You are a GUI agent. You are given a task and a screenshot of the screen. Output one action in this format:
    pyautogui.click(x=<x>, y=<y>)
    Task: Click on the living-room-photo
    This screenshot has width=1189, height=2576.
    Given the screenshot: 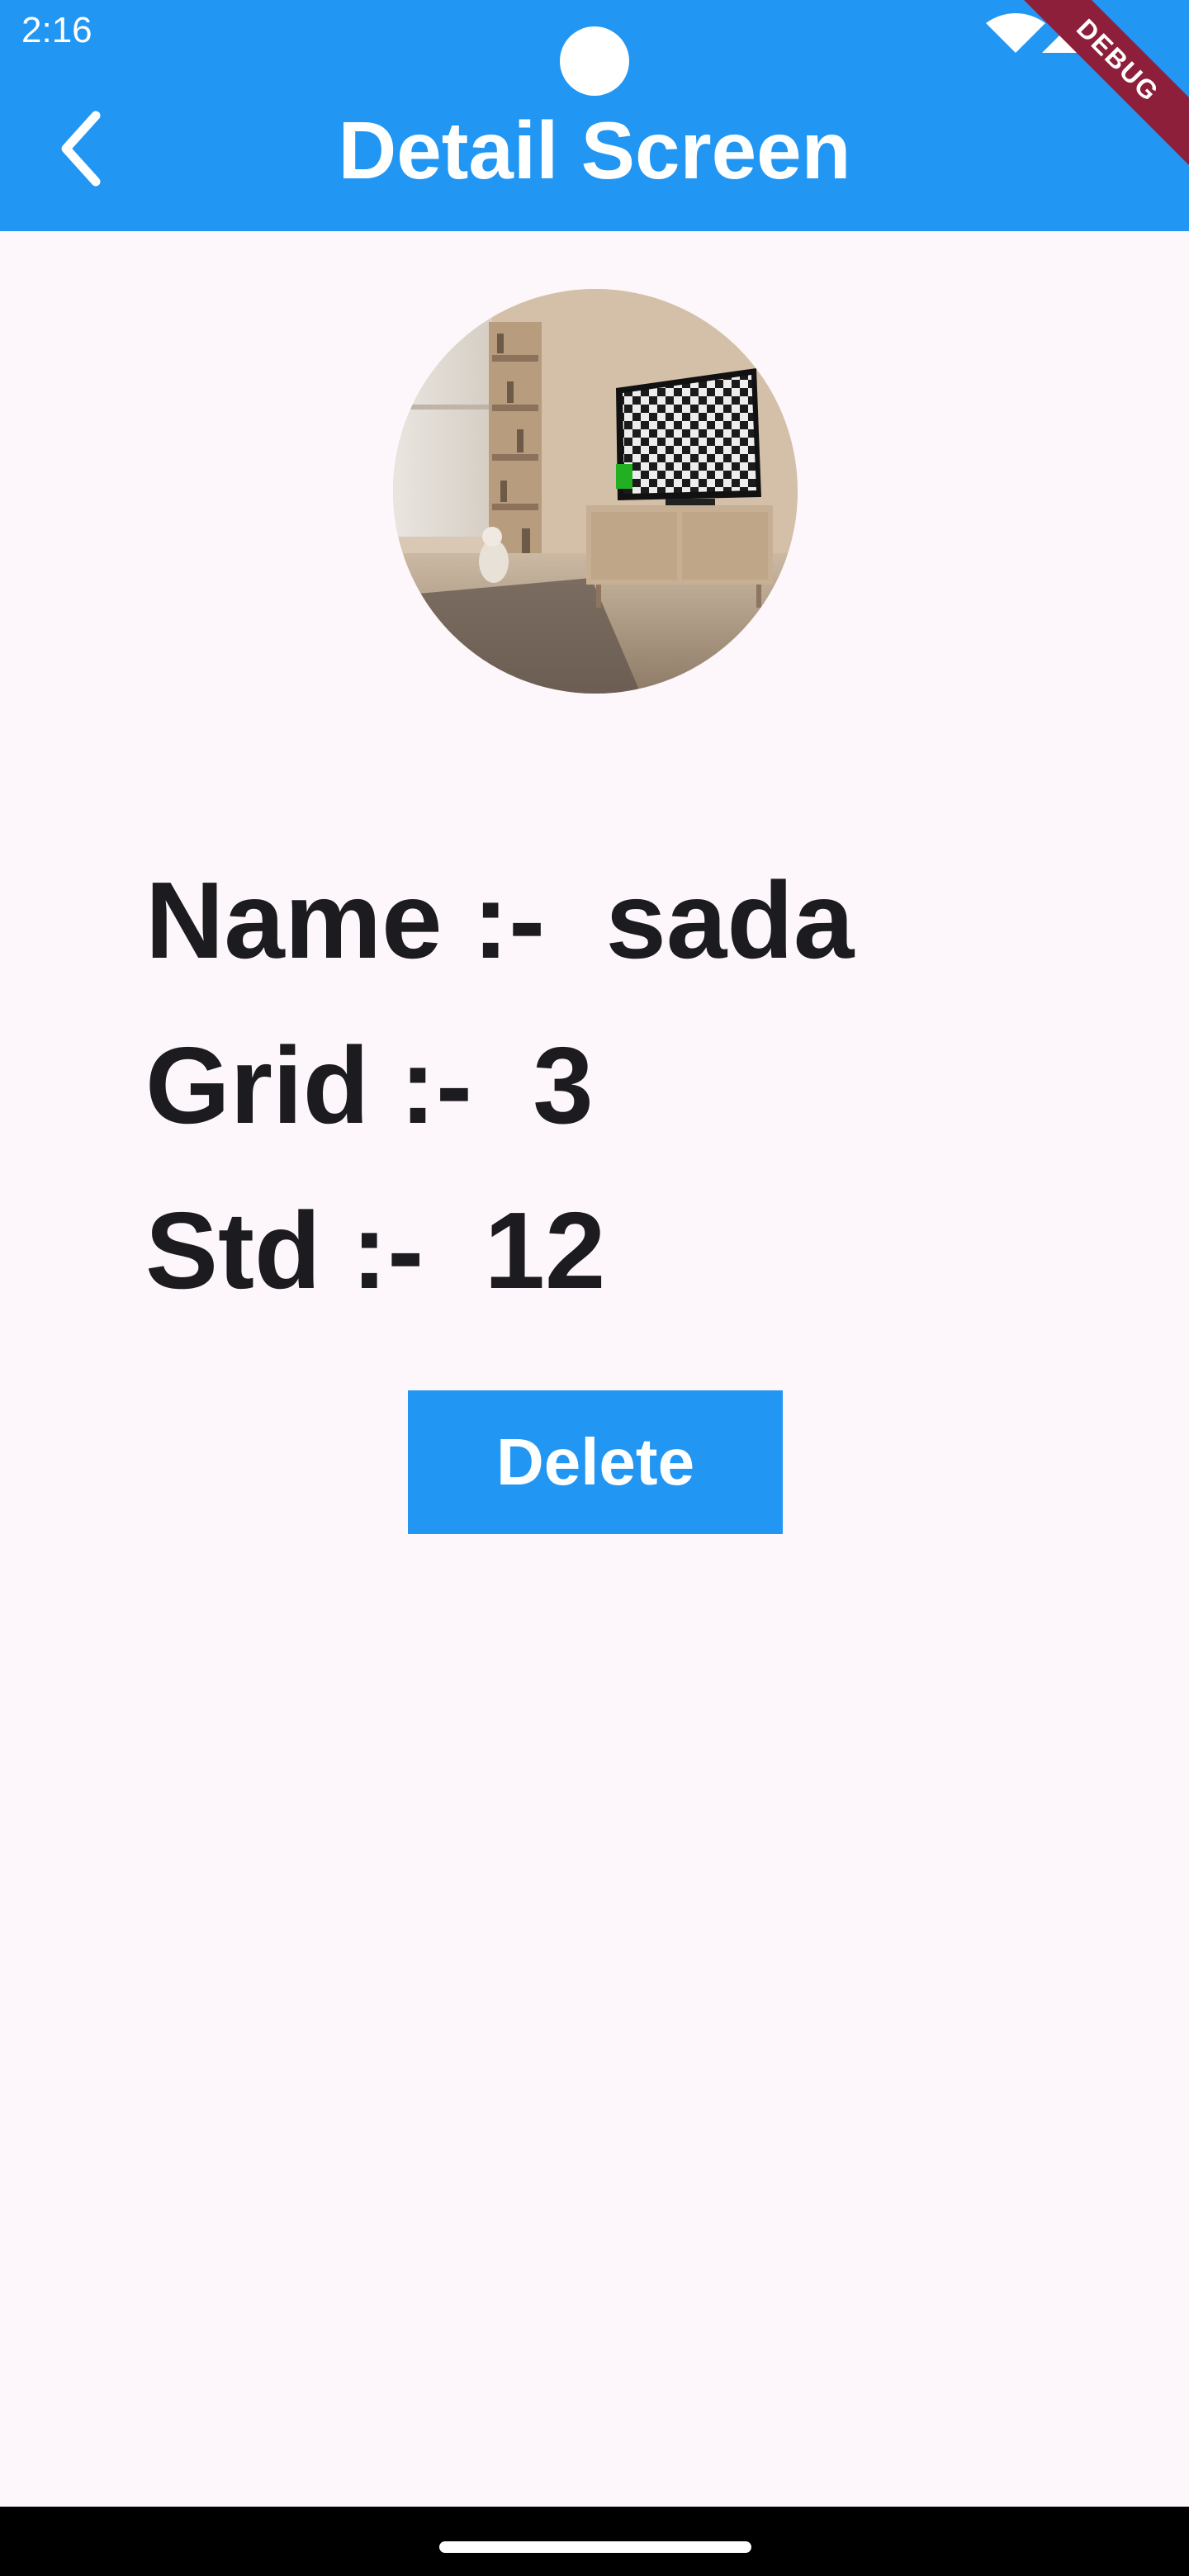 What is the action you would take?
    pyautogui.click(x=595, y=491)
    